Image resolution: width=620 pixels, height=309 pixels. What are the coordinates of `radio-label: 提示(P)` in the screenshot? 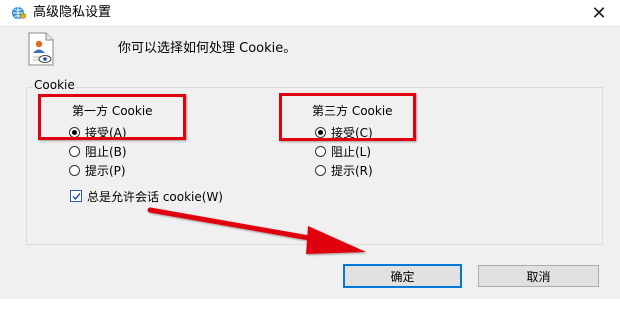 It's located at (105, 170).